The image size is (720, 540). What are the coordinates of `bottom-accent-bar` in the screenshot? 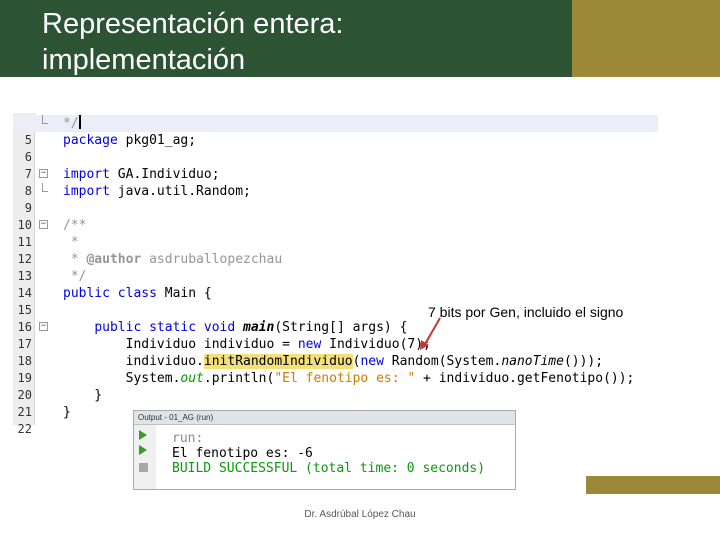 It's located at (653, 485).